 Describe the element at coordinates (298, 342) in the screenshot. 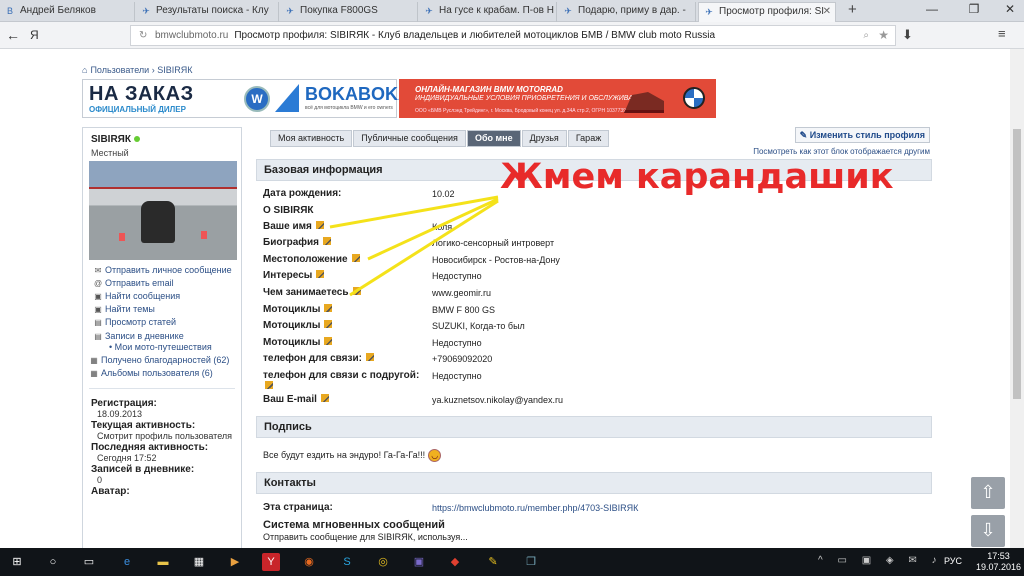

I see `field-label: Мотоциклы` at that location.